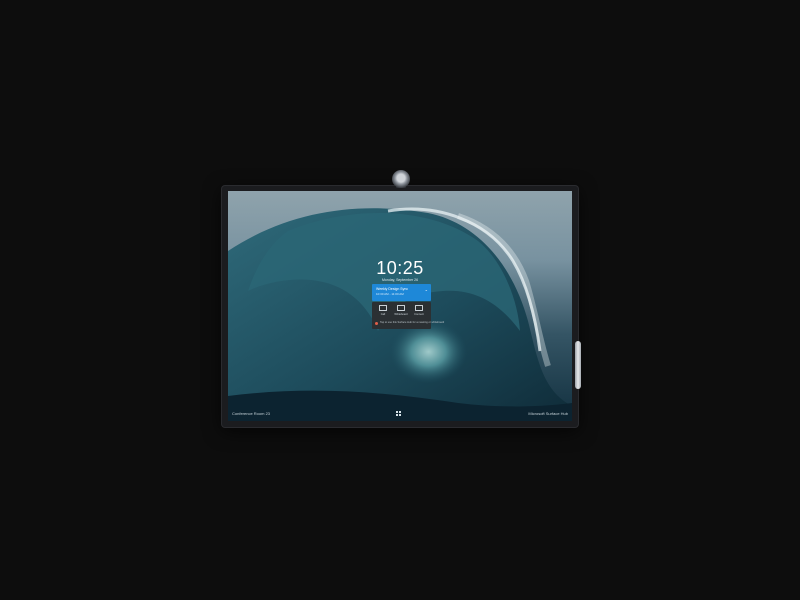 The width and height of the screenshot is (800, 600). What do you see at coordinates (401, 314) in the screenshot?
I see `whiteboard-label: Whiteboard` at bounding box center [401, 314].